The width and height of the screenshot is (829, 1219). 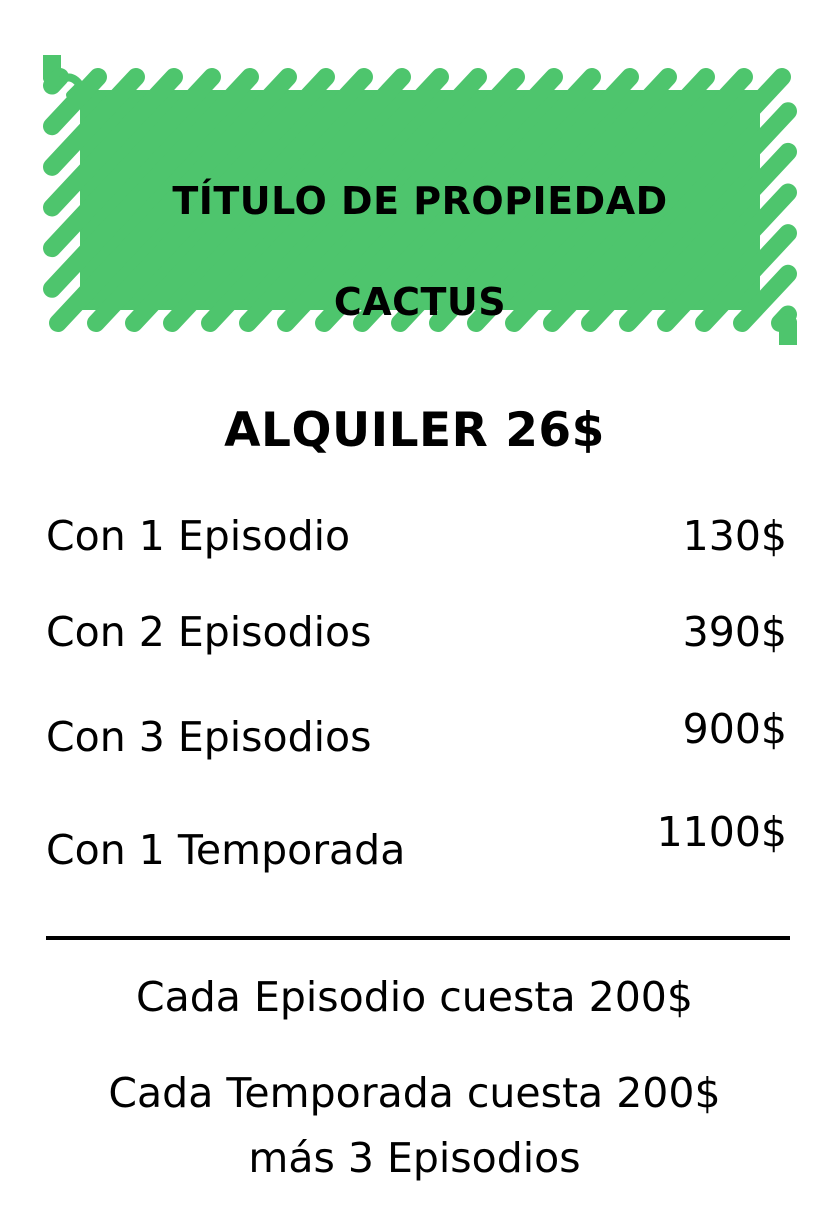 What do you see at coordinates (226, 850) in the screenshot?
I see `rent-row-label: Con 1 Temporada` at bounding box center [226, 850].